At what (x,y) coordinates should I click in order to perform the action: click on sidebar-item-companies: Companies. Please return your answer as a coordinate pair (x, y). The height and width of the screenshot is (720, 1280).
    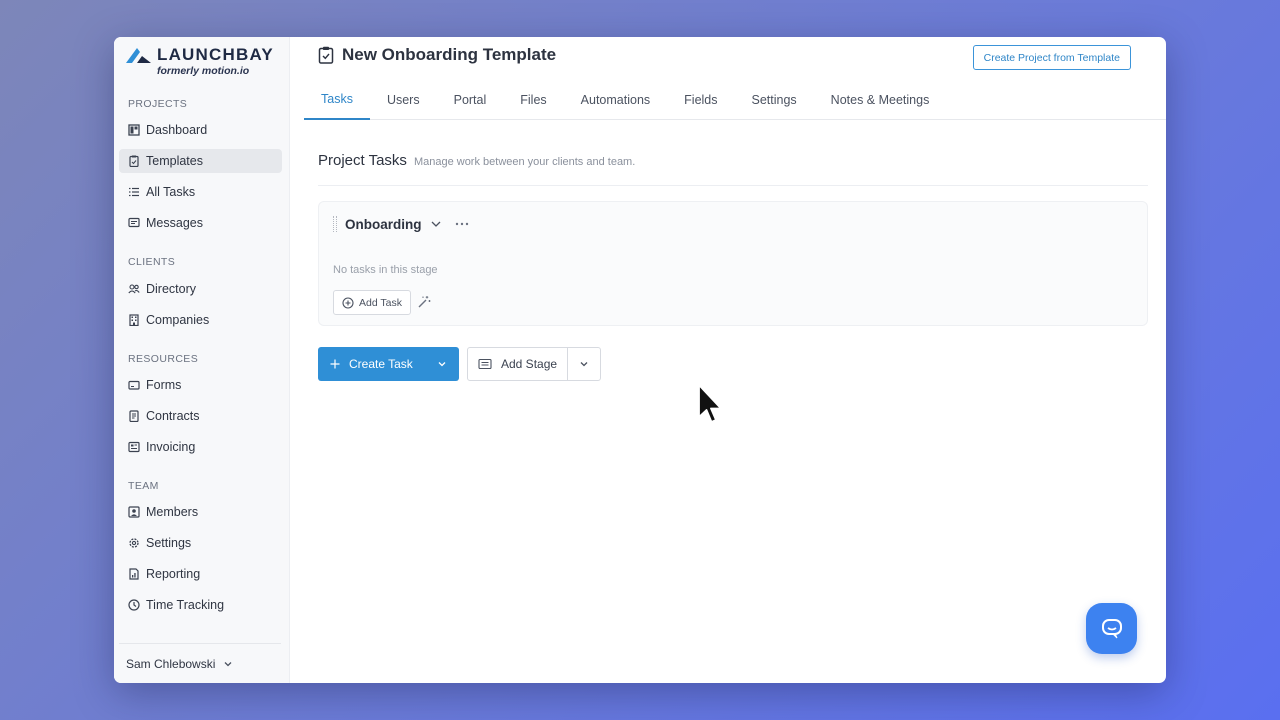
    Looking at the image, I should click on (200, 320).